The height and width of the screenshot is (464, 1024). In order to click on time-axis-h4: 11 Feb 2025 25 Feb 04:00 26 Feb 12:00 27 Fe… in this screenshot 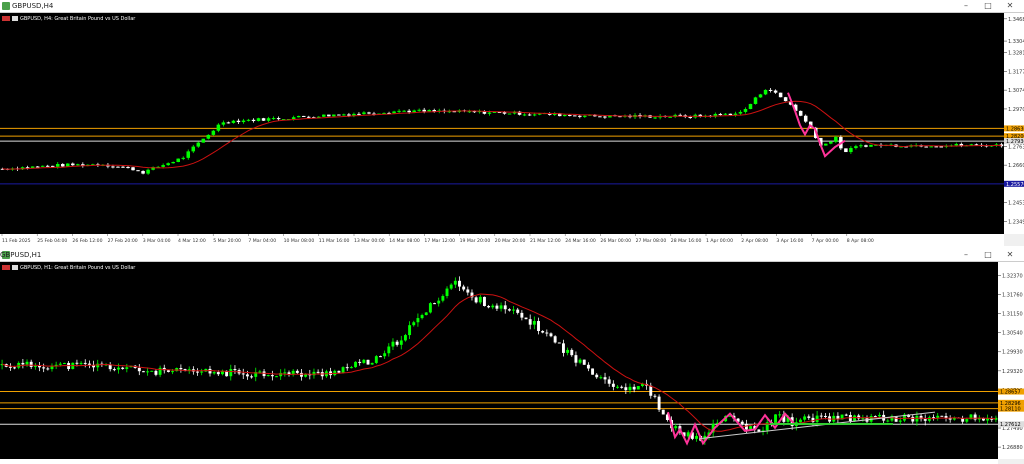, I will do `click(502, 240)`.